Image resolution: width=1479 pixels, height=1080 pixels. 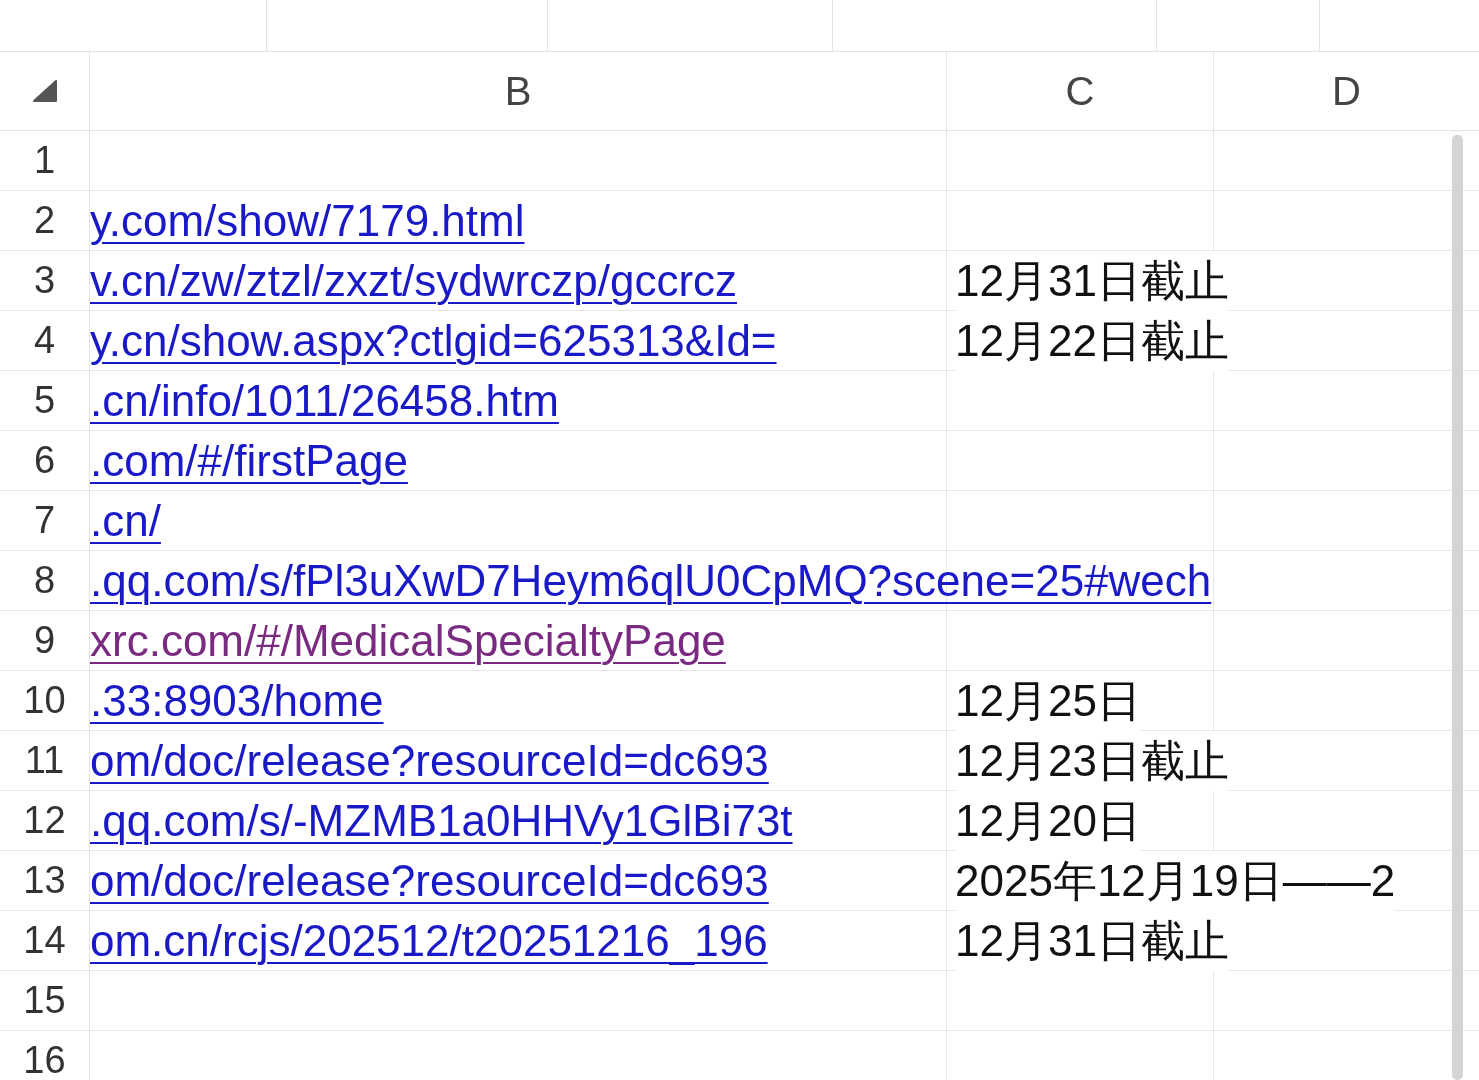 I want to click on cell-text: 2025年12月19日——2, so click(x=1175, y=881).